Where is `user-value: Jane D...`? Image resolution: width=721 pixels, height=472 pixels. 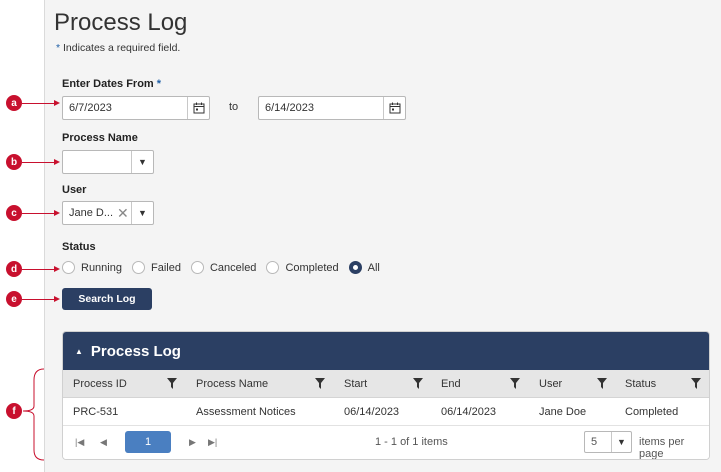
user-value: Jane D... is located at coordinates (91, 213).